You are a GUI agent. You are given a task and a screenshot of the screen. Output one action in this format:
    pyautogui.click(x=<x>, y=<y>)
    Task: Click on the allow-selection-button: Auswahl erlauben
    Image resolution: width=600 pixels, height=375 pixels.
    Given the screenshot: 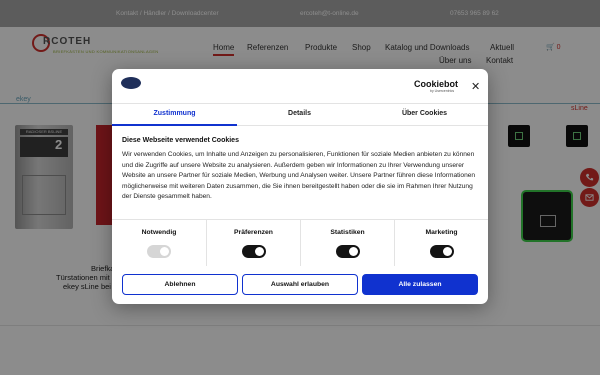 What is the action you would take?
    pyautogui.click(x=300, y=284)
    